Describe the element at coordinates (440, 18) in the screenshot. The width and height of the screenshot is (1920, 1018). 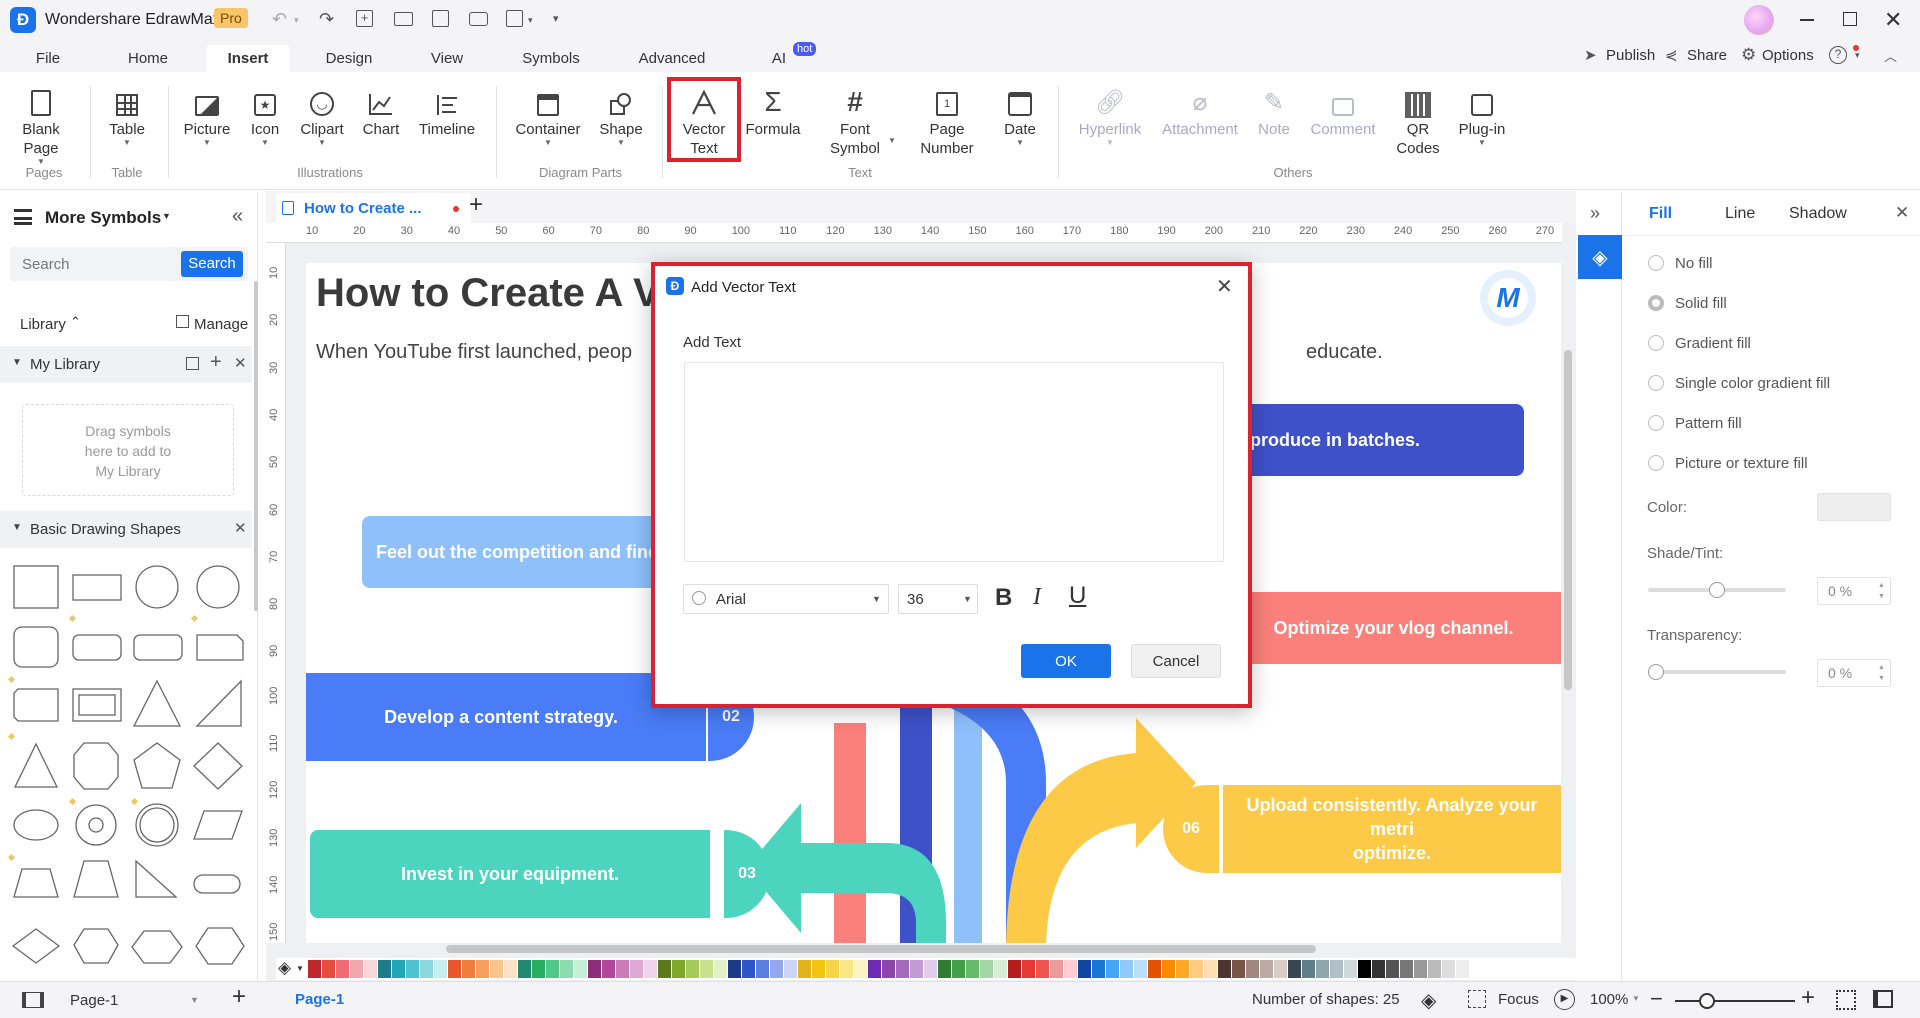
I see `save-icon` at that location.